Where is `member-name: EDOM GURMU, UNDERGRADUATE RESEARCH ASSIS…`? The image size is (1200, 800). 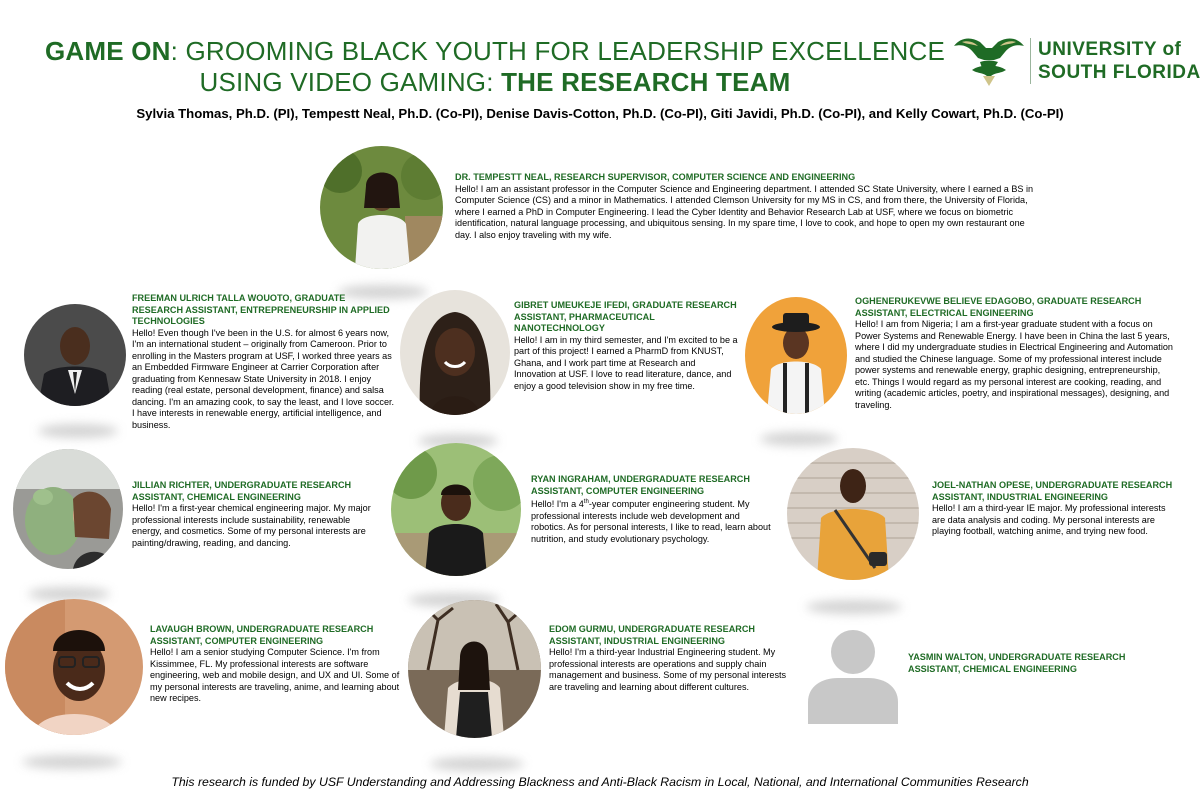
member-name: EDOM GURMU, UNDERGRADUATE RESEARCH ASSIS… is located at coordinates (652, 635).